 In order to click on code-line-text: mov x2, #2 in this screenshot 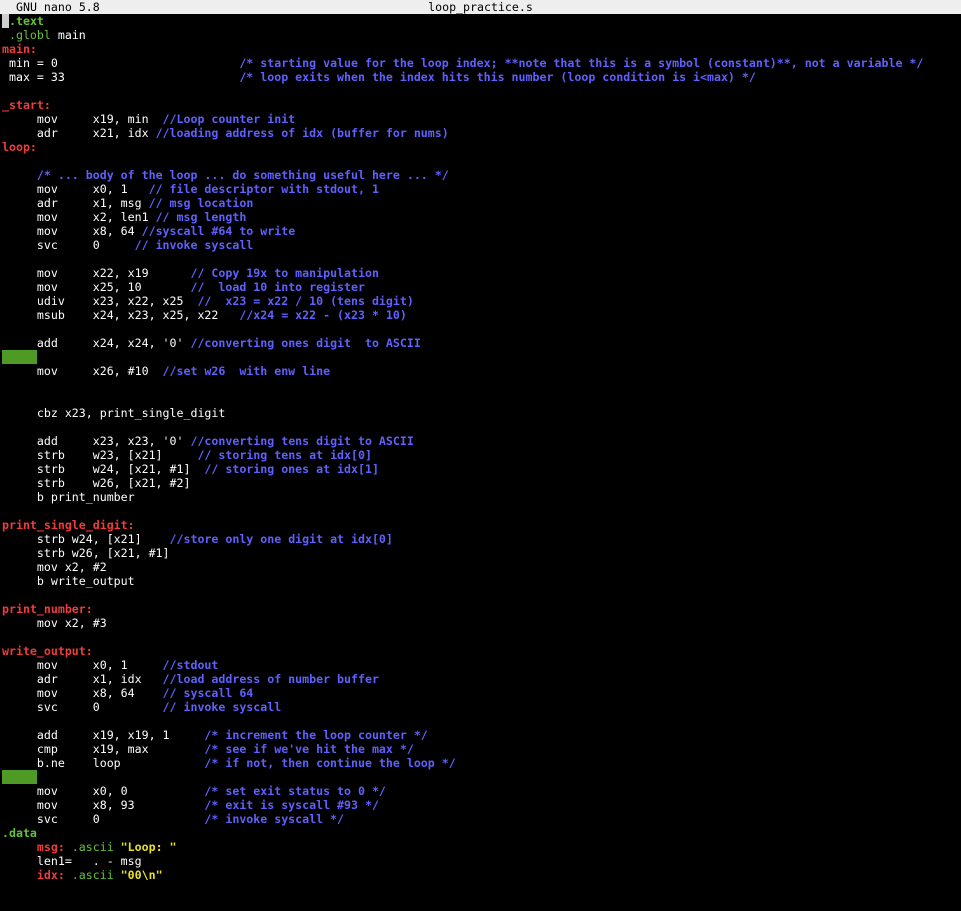, I will do `click(54, 567)`.